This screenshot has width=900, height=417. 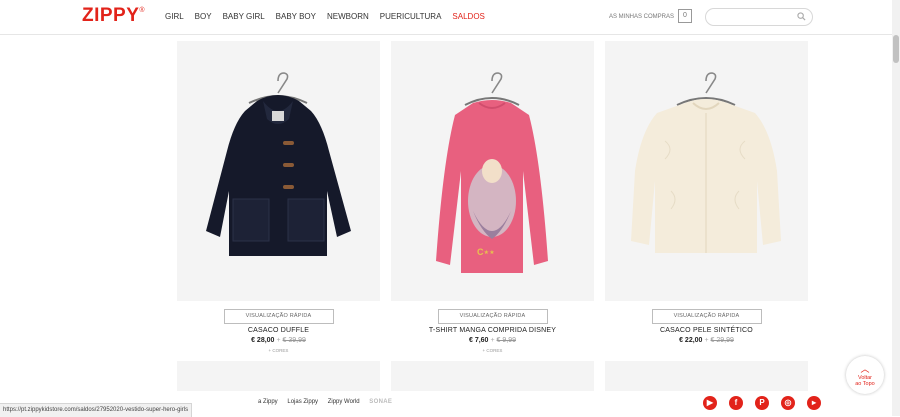 I want to click on sonae-logo: SONAE, so click(x=380, y=402).